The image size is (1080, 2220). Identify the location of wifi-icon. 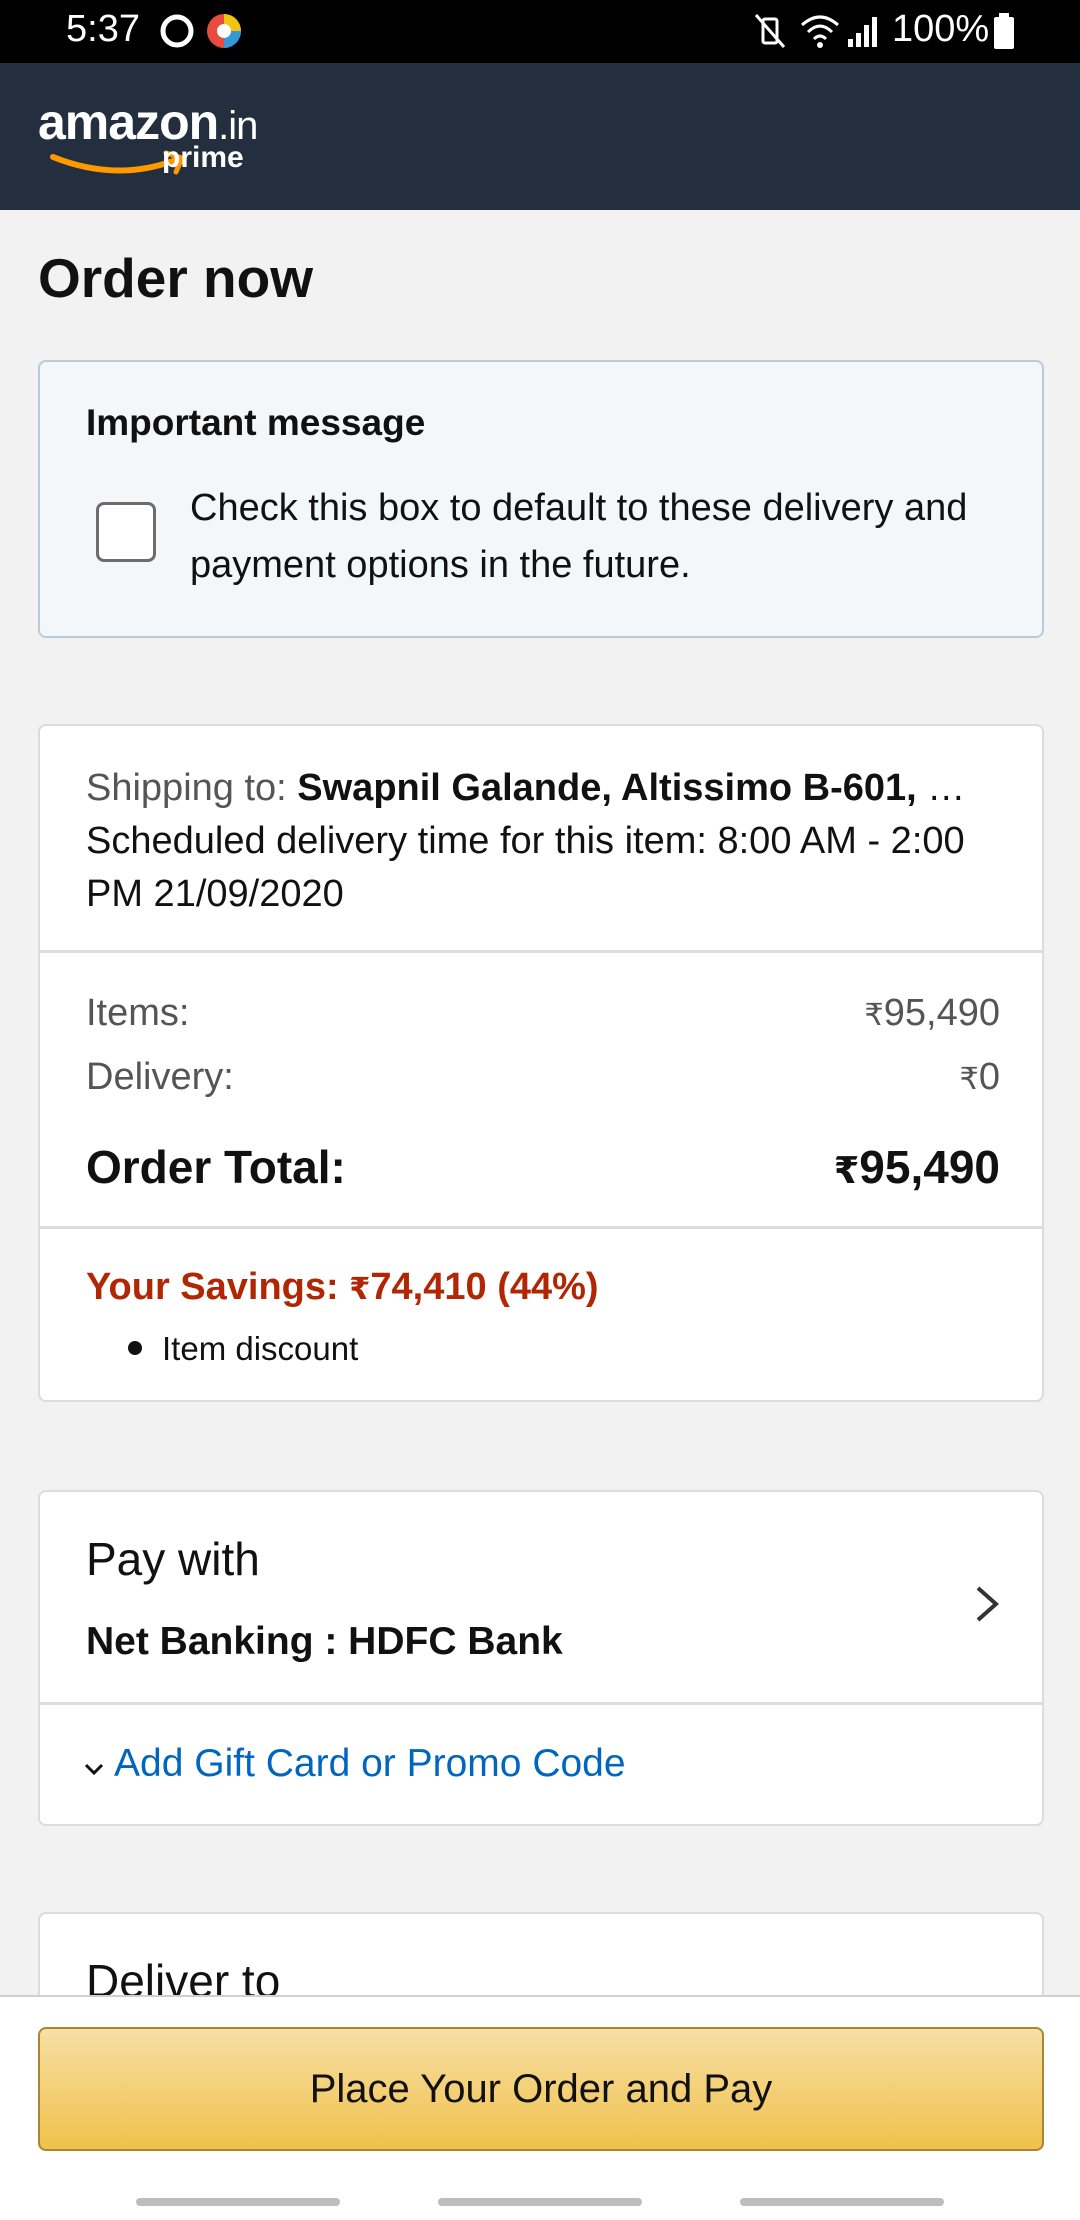
(820, 31).